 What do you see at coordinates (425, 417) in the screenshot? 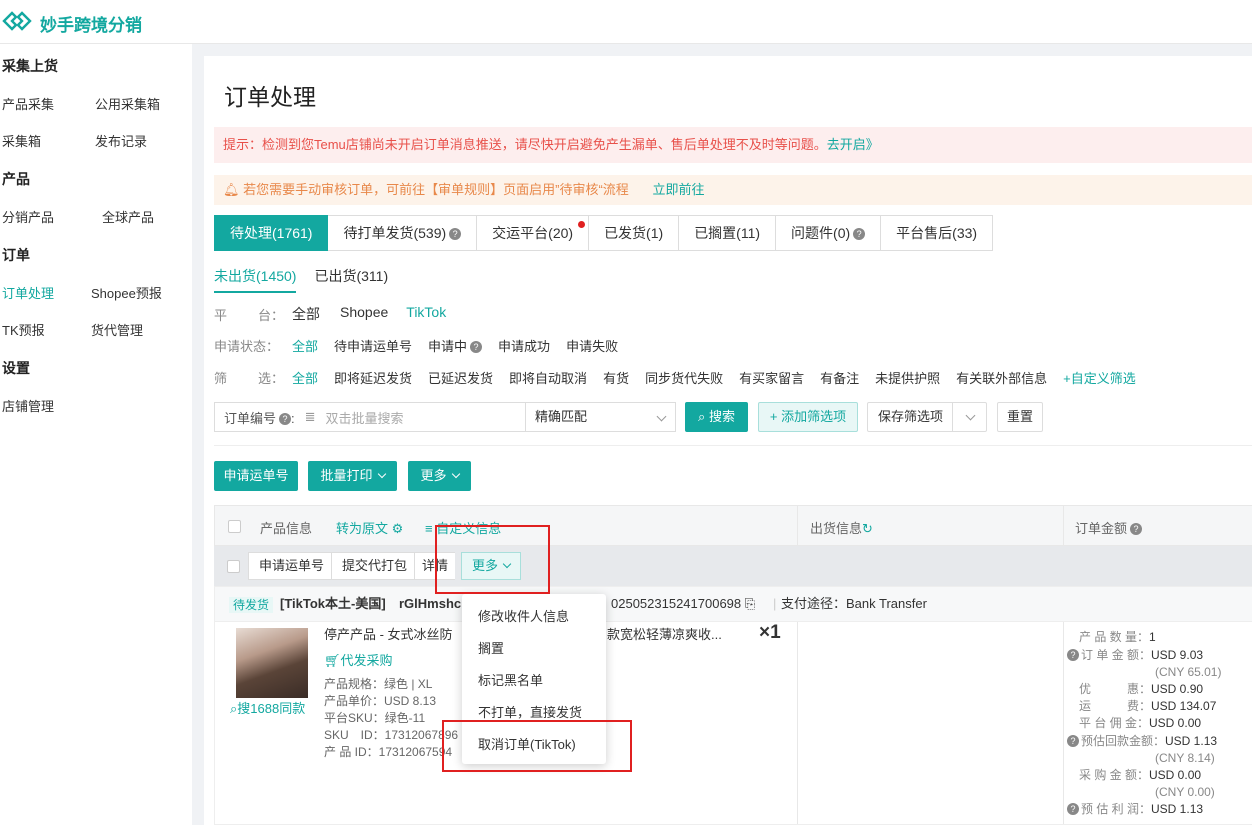
I see `search-input: 双击批量搜索` at bounding box center [425, 417].